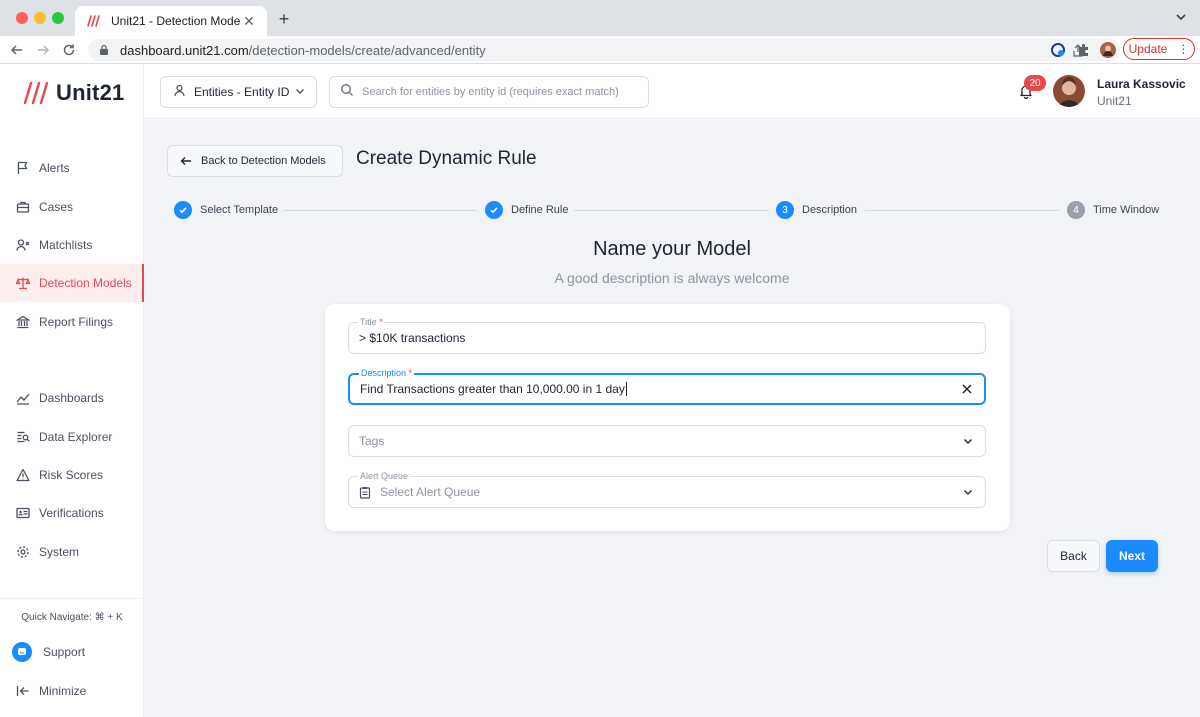 The image size is (1200, 717). Describe the element at coordinates (1073, 556) in the screenshot. I see `back-button: Back` at that location.